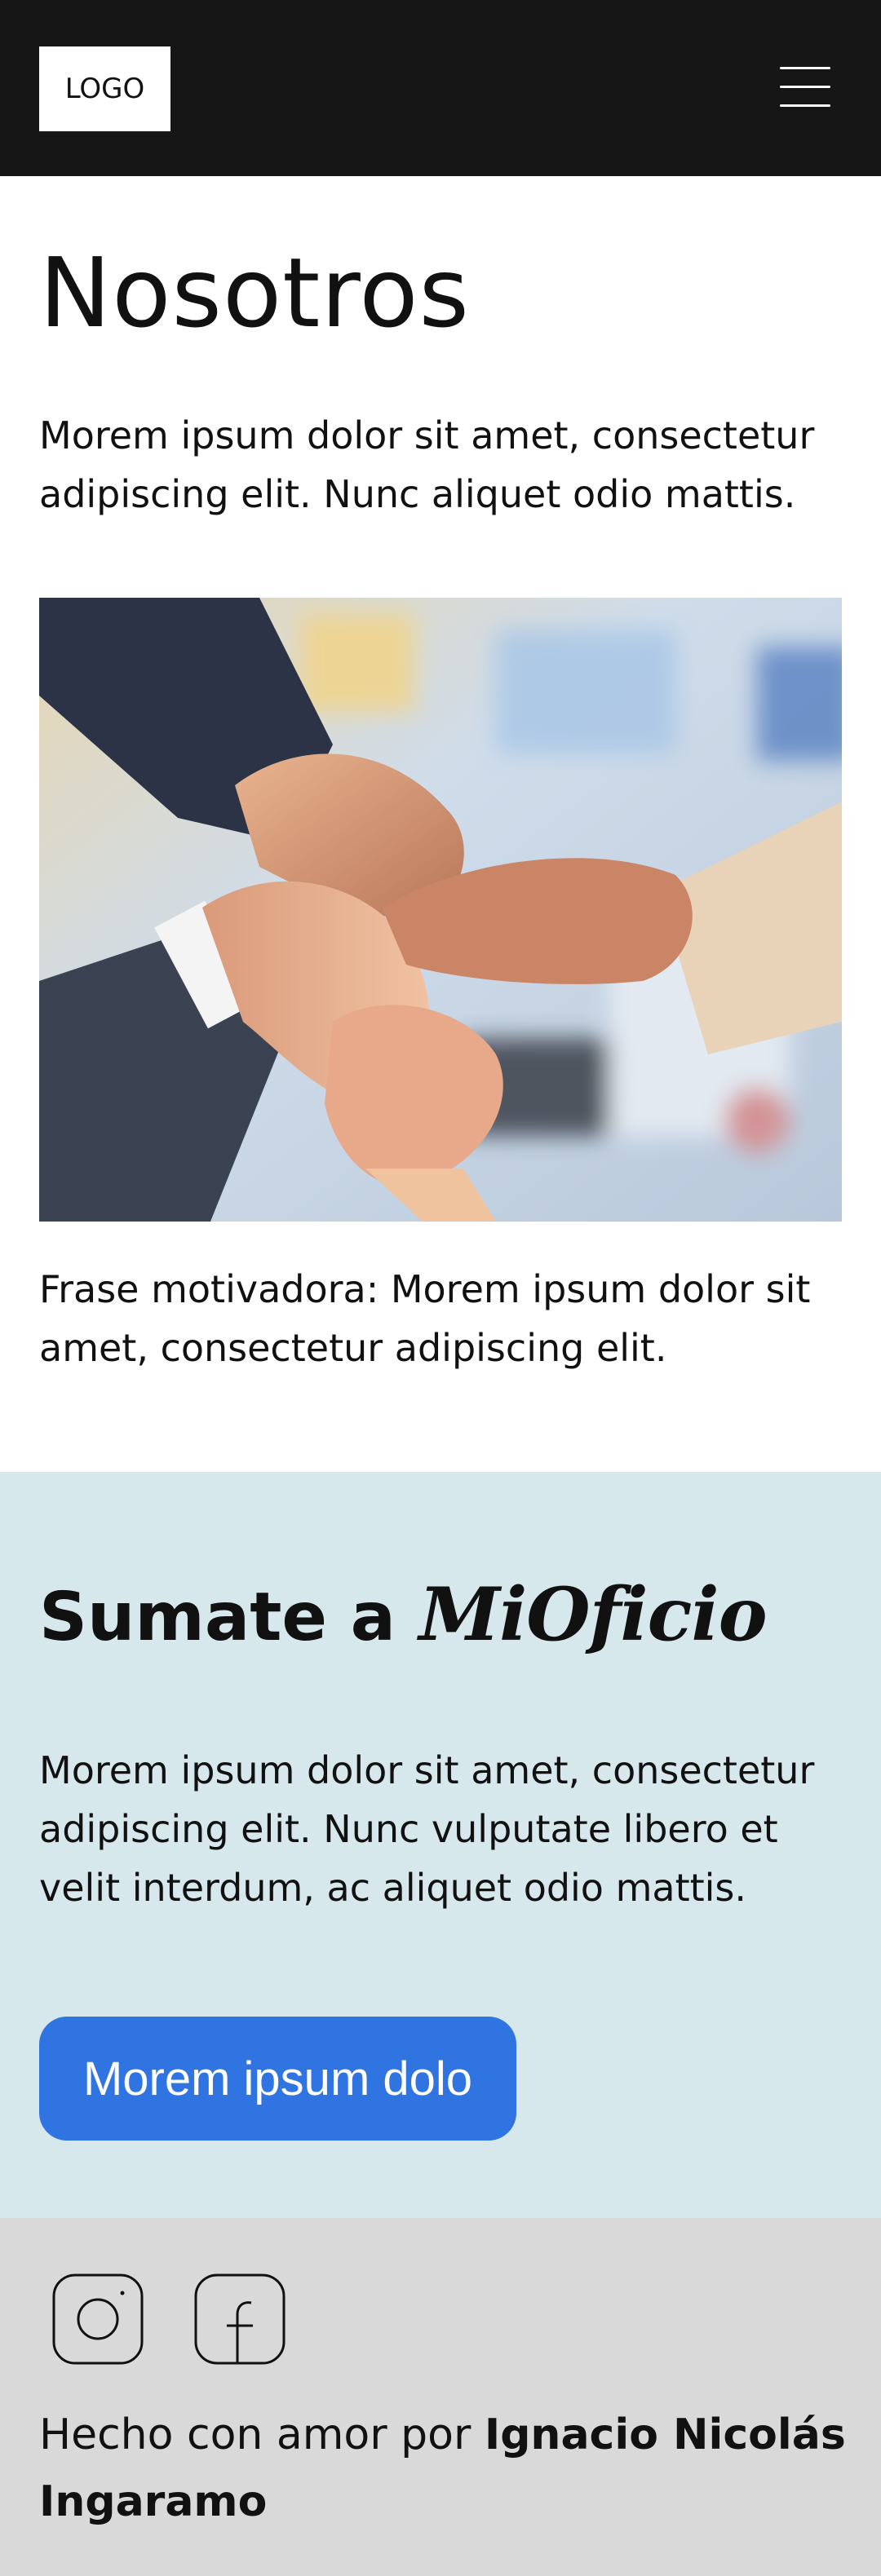  What do you see at coordinates (104, 88) in the screenshot?
I see `logo: LOGO` at bounding box center [104, 88].